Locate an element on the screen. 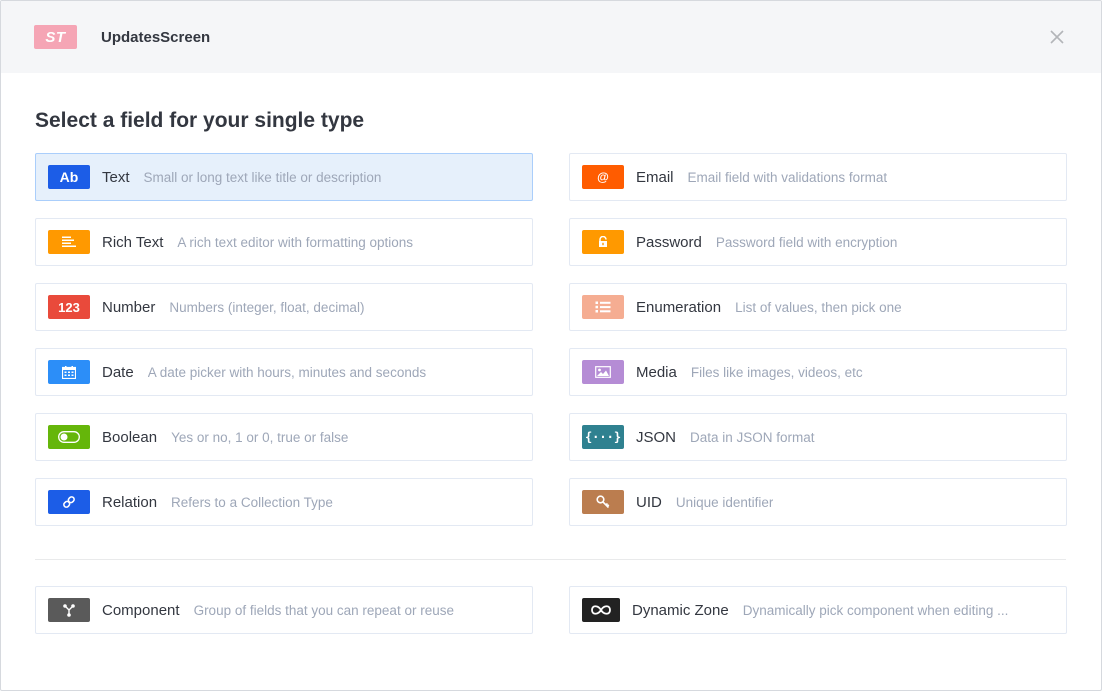  link-icon is located at coordinates (69, 502).